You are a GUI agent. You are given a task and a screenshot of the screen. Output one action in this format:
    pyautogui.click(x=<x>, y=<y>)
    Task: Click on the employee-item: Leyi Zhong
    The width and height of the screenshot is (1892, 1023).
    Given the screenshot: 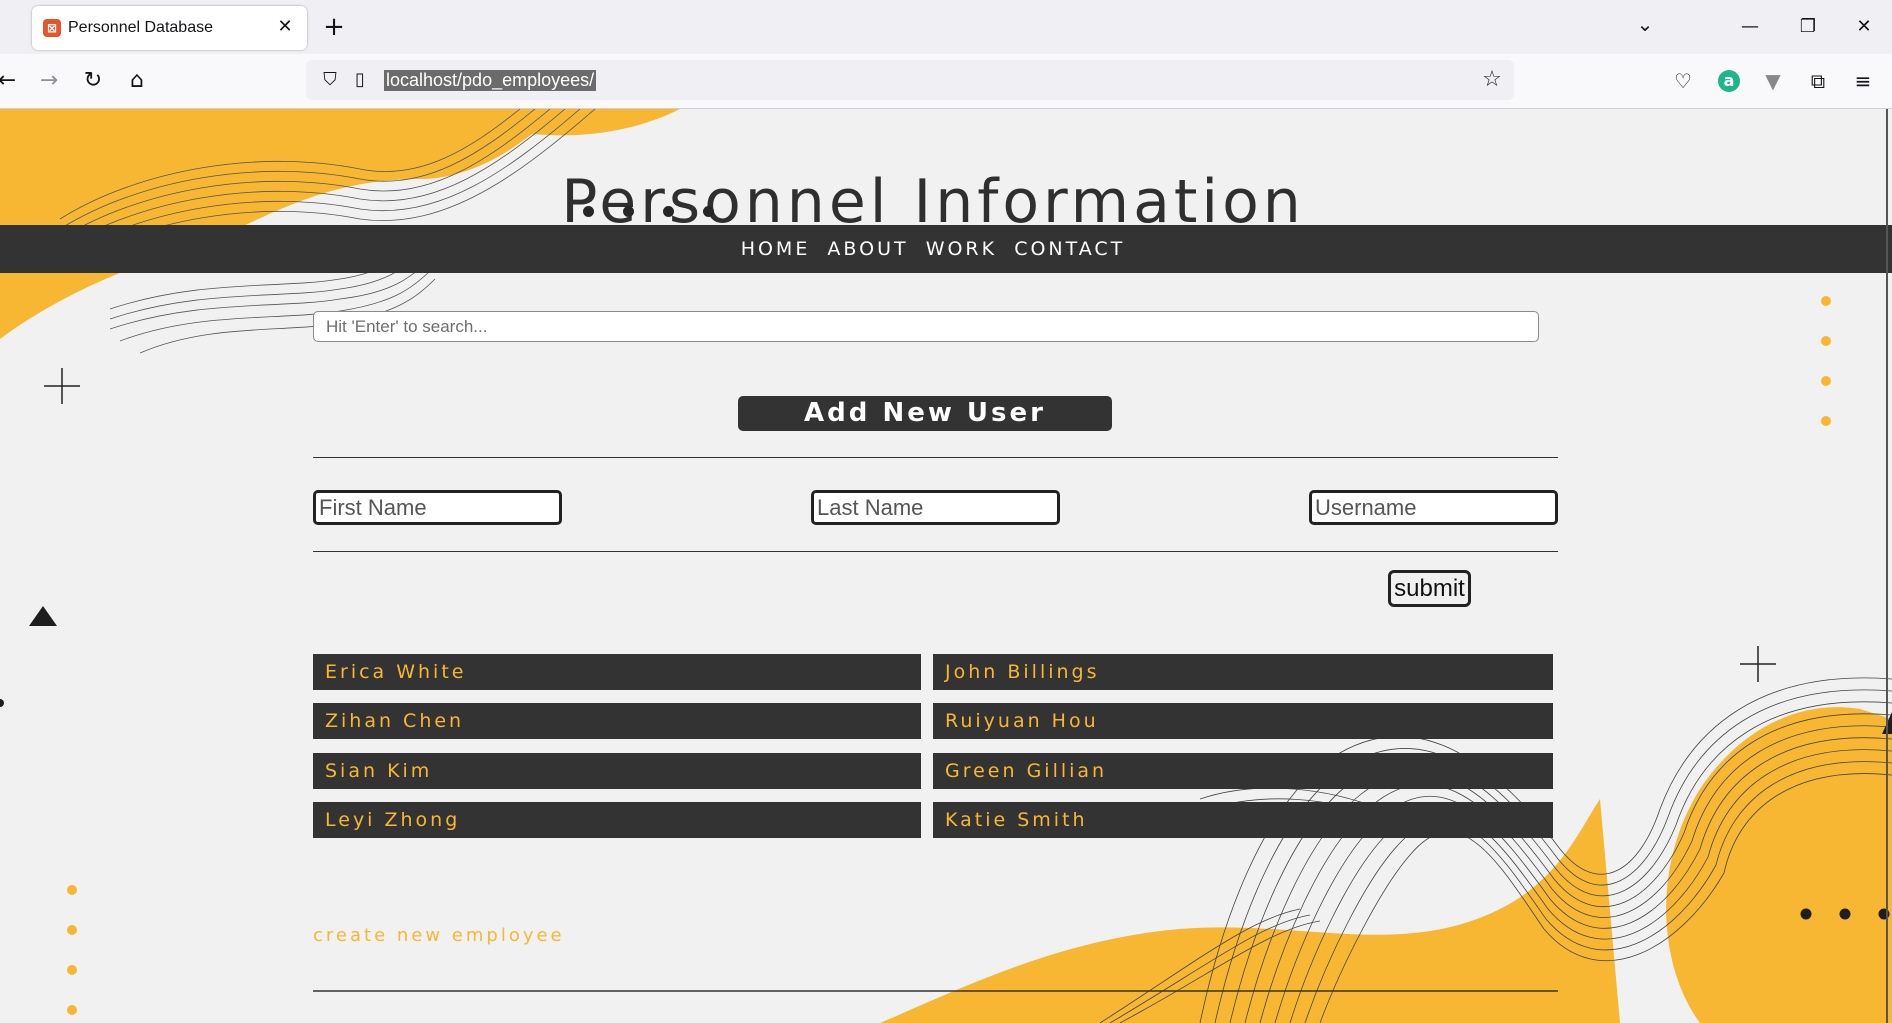 What is the action you would take?
    pyautogui.click(x=617, y=820)
    